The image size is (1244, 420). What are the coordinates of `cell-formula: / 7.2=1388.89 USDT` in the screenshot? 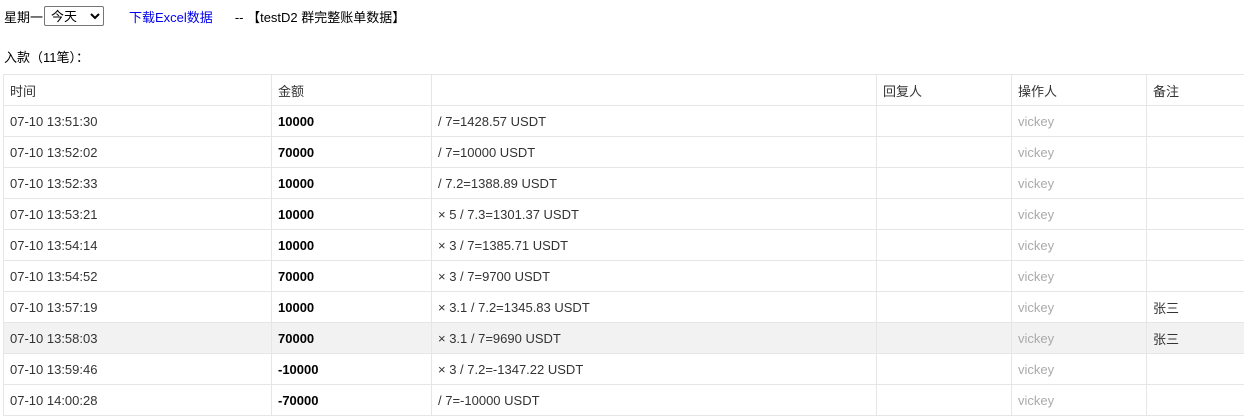 It's located at (654, 183).